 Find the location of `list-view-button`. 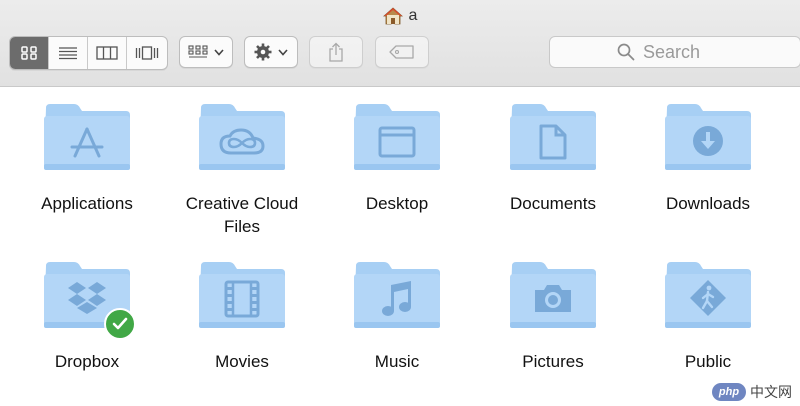

list-view-button is located at coordinates (68, 53).